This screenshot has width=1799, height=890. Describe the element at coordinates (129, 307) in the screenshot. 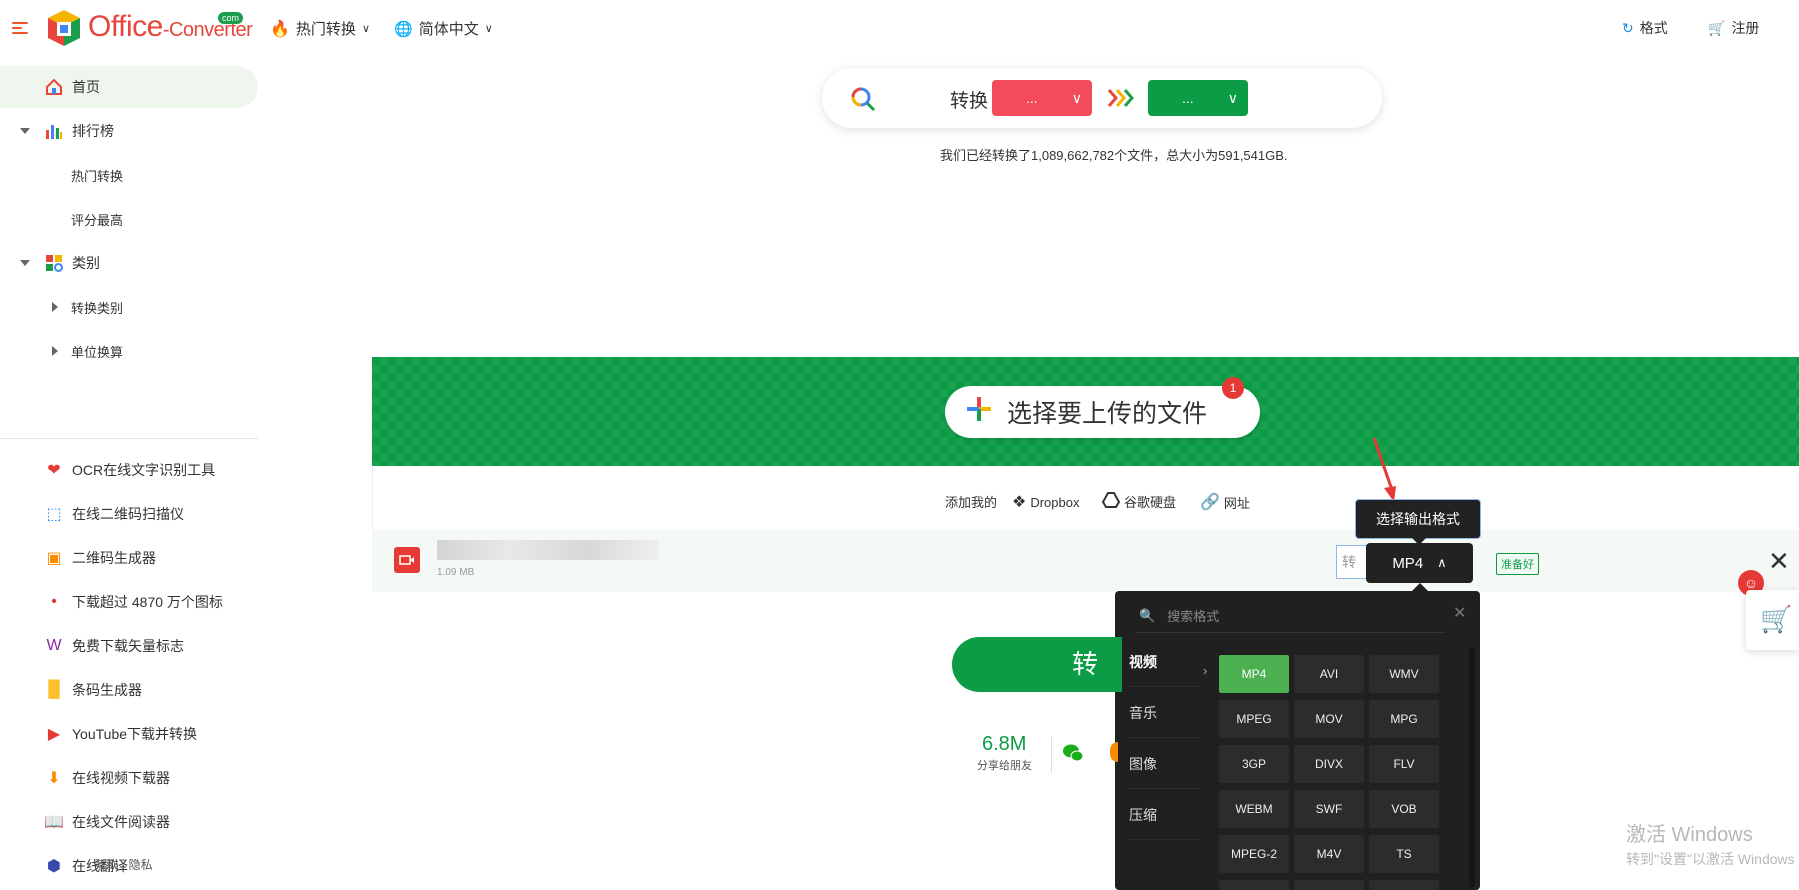

I see `sidebar-item-conversion-category: 转换类别` at that location.